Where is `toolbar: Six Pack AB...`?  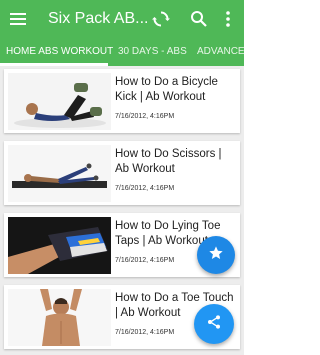 toolbar: Six Pack AB... is located at coordinates (122, 19).